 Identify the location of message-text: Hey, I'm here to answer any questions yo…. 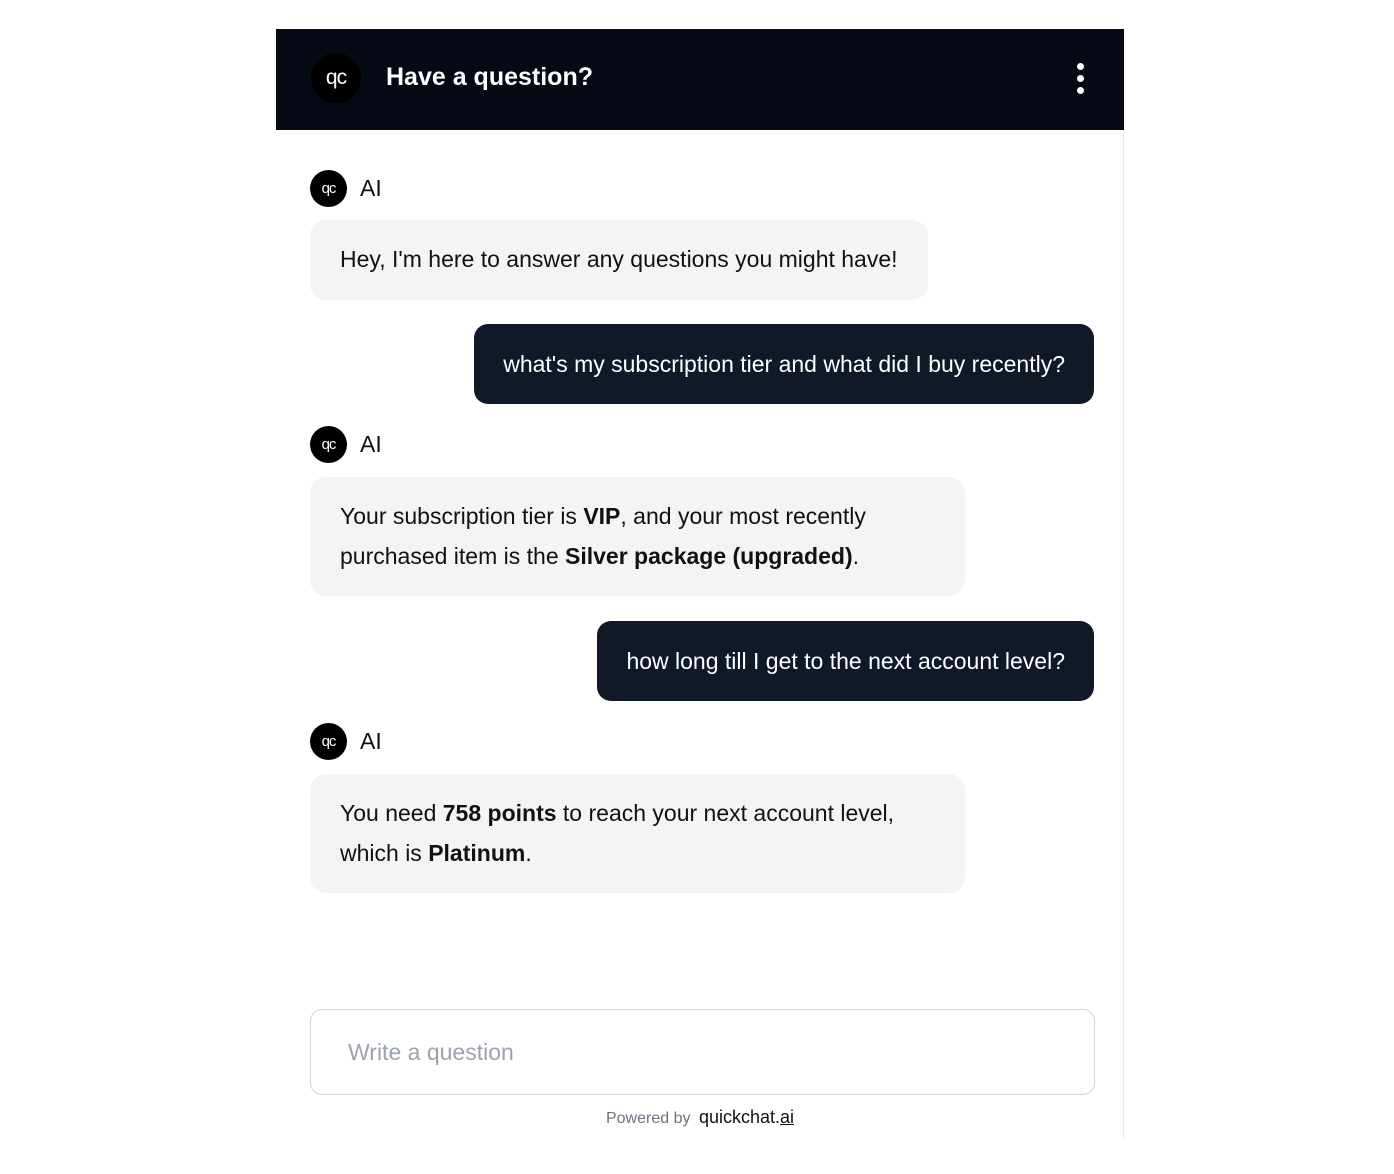
(619, 259).